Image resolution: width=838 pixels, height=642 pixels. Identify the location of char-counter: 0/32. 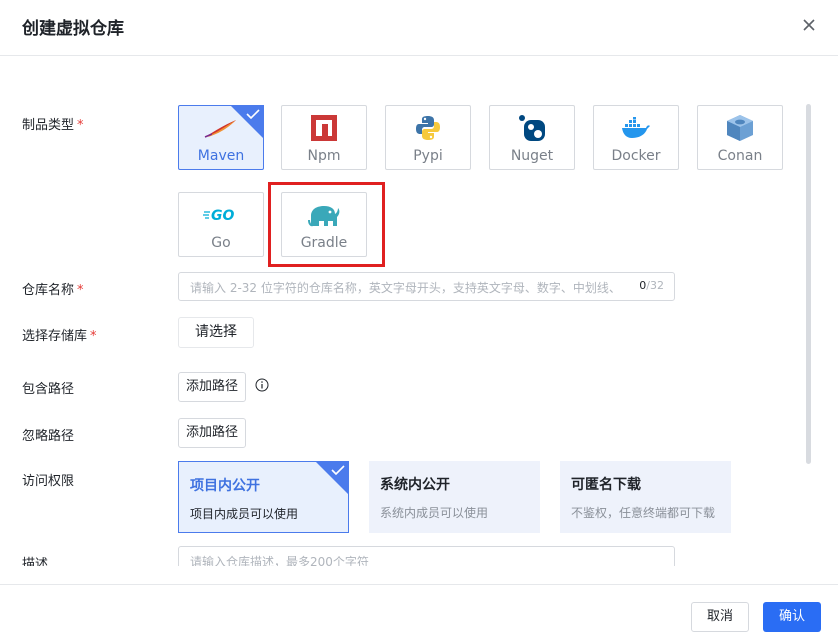
(651, 285).